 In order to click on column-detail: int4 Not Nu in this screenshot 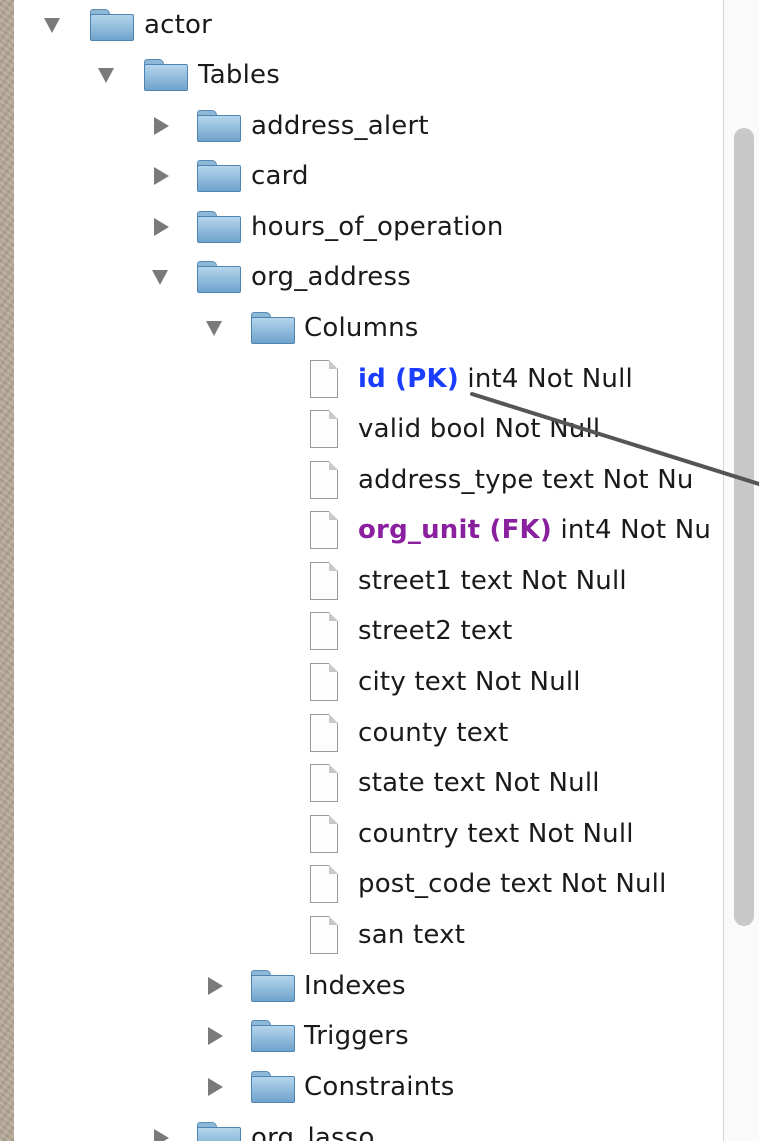, I will do `click(631, 530)`.